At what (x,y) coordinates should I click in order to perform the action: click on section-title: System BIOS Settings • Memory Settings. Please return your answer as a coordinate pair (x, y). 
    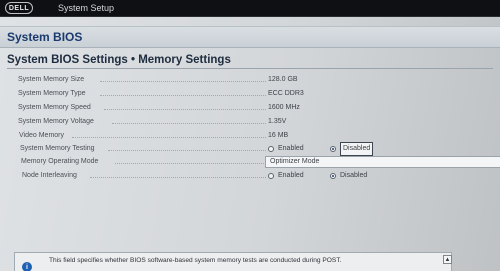
    Looking at the image, I should click on (119, 60).